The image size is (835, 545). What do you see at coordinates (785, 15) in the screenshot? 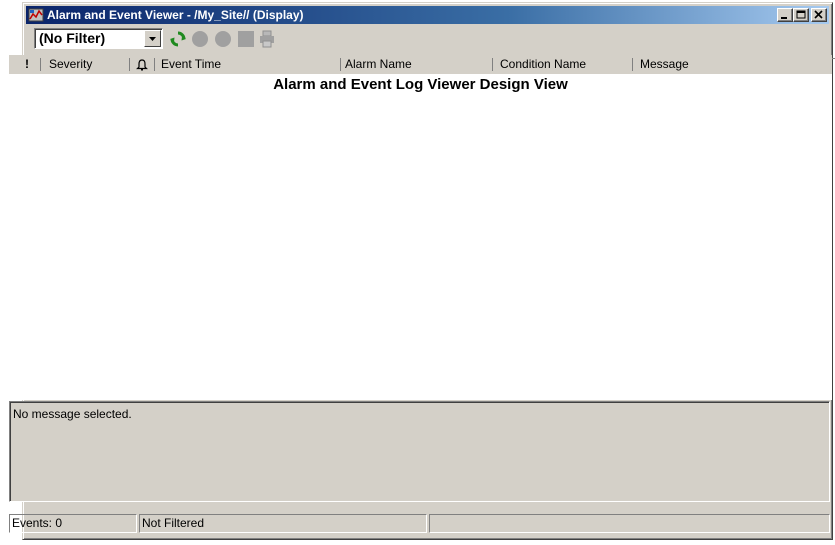
I see `minimize-button` at bounding box center [785, 15].